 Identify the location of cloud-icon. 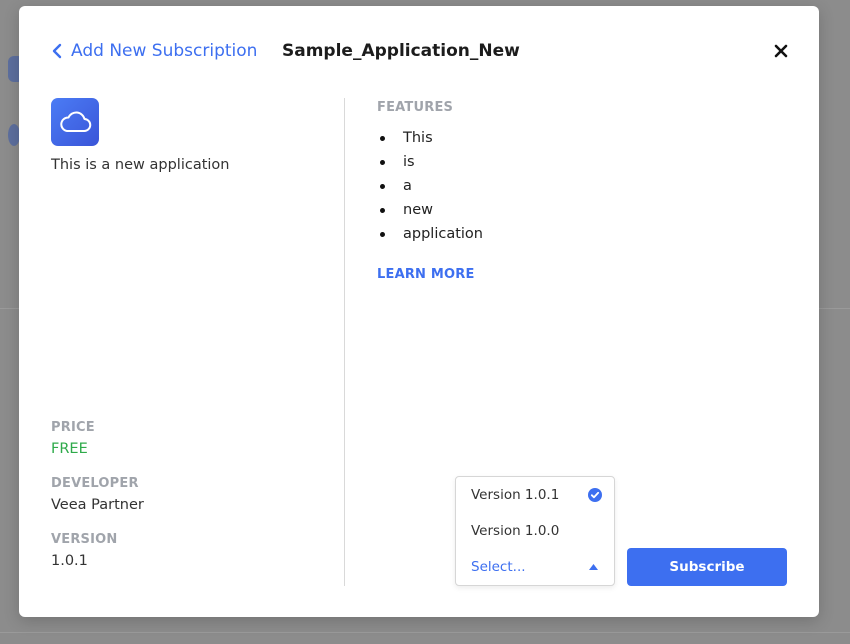
(76, 121).